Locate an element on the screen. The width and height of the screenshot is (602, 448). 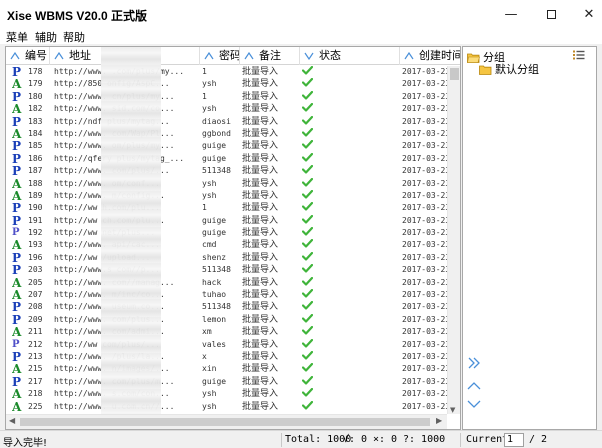
horizontal-scrollbar: ◀ ▶ is located at coordinates (226, 421).